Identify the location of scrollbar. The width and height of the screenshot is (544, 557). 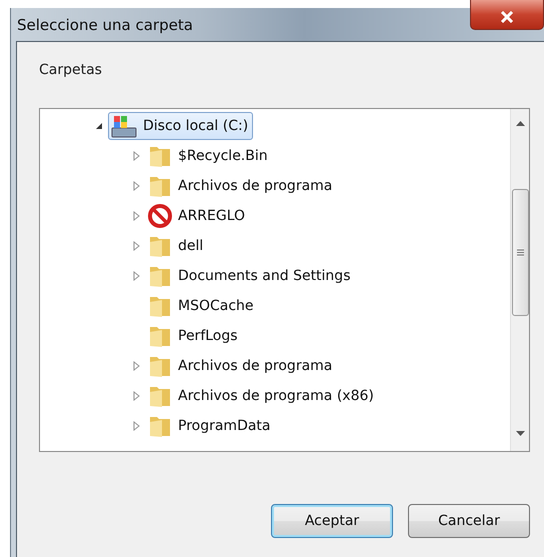
(519, 280).